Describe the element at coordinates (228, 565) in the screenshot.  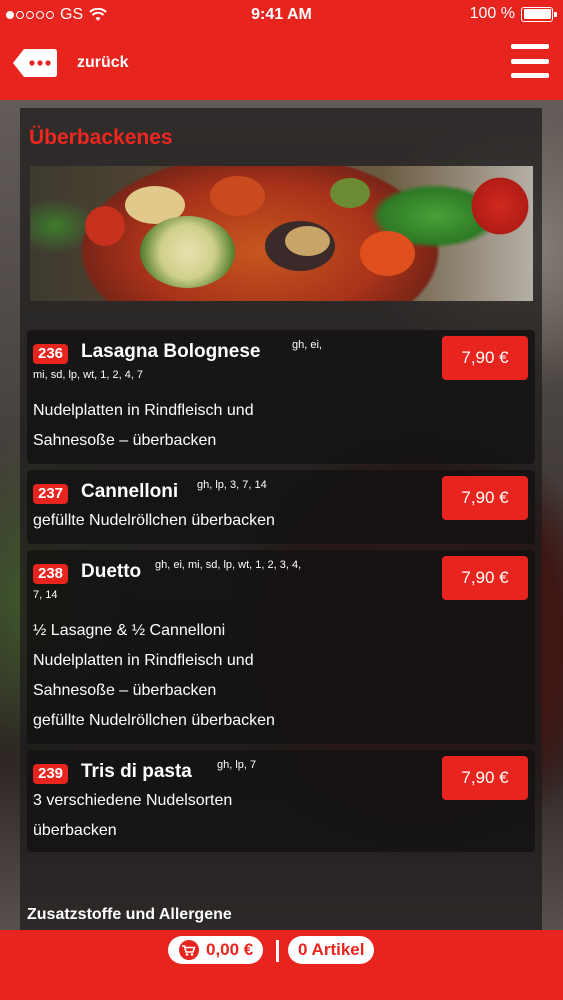
I see `item-allergens: gh, ei, mi, sd, lp, wt, 1, 2, 3, 4,` at that location.